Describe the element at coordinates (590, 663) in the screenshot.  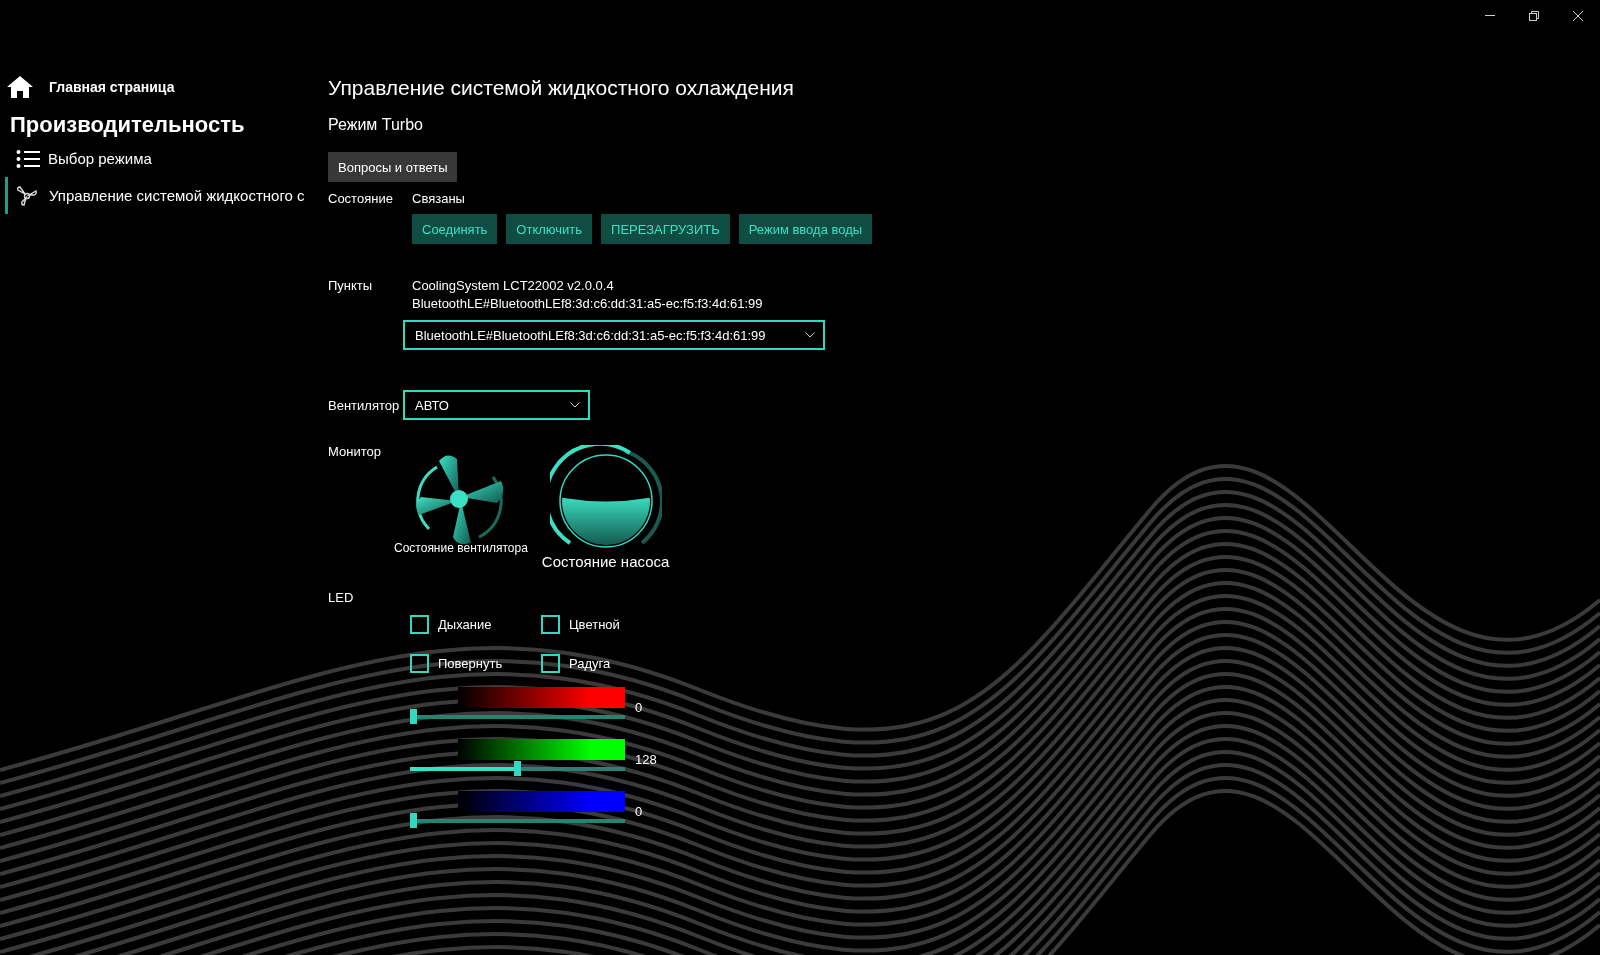
I see `checkbox-label: Радуга` at that location.